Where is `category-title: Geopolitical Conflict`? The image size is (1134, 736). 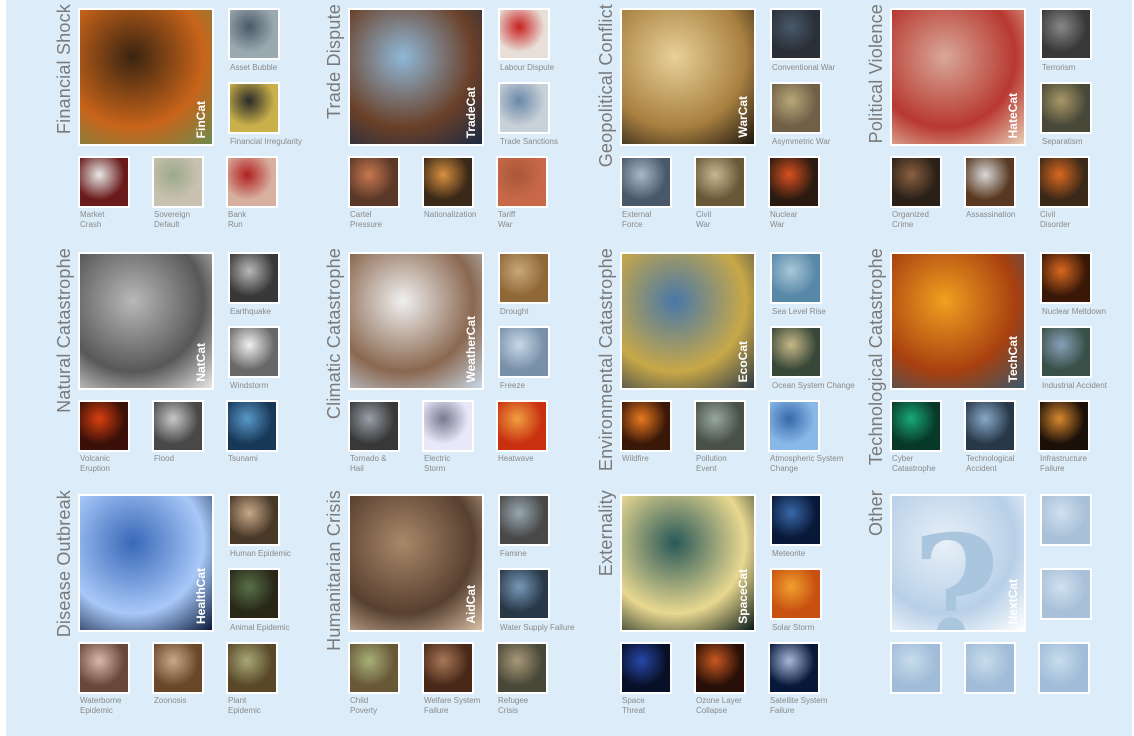 category-title: Geopolitical Conflict is located at coordinates (609, 85).